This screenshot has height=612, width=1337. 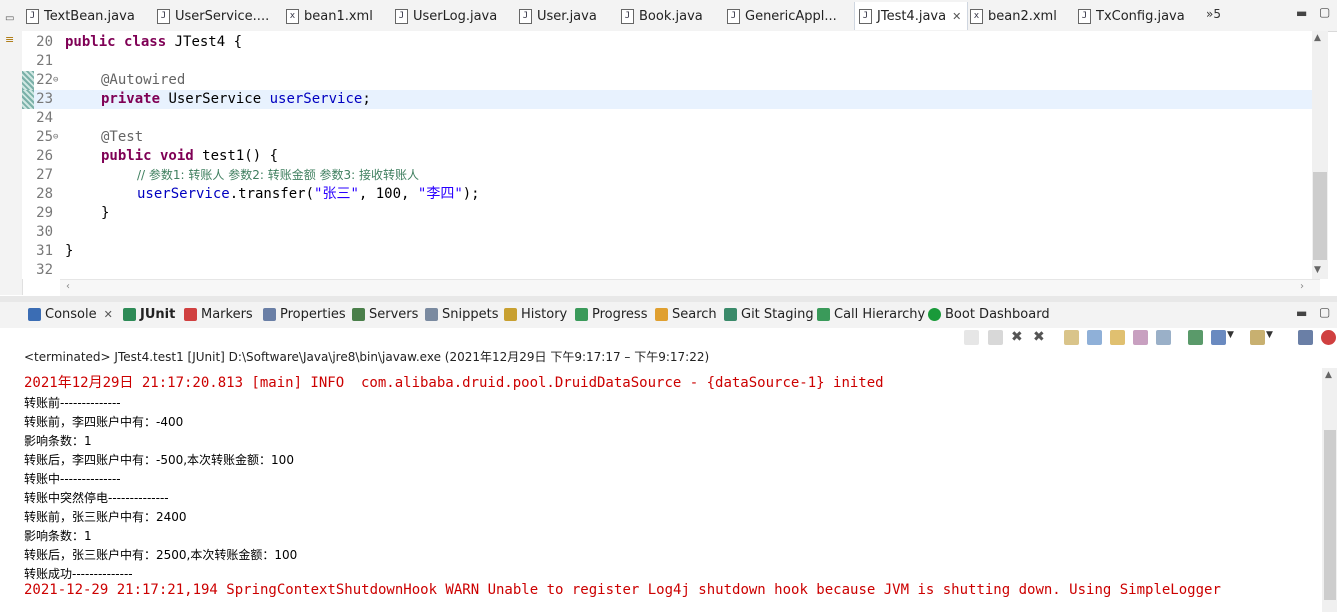 What do you see at coordinates (122, 137) in the screenshot?
I see `code-token: @Test` at bounding box center [122, 137].